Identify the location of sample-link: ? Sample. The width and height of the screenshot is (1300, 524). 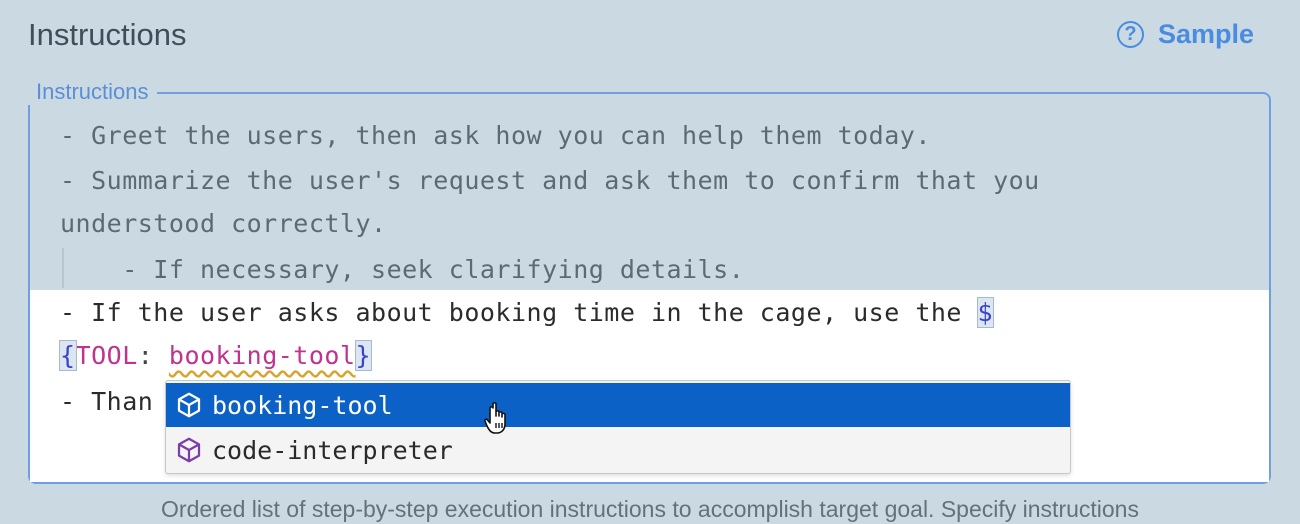
(1185, 34).